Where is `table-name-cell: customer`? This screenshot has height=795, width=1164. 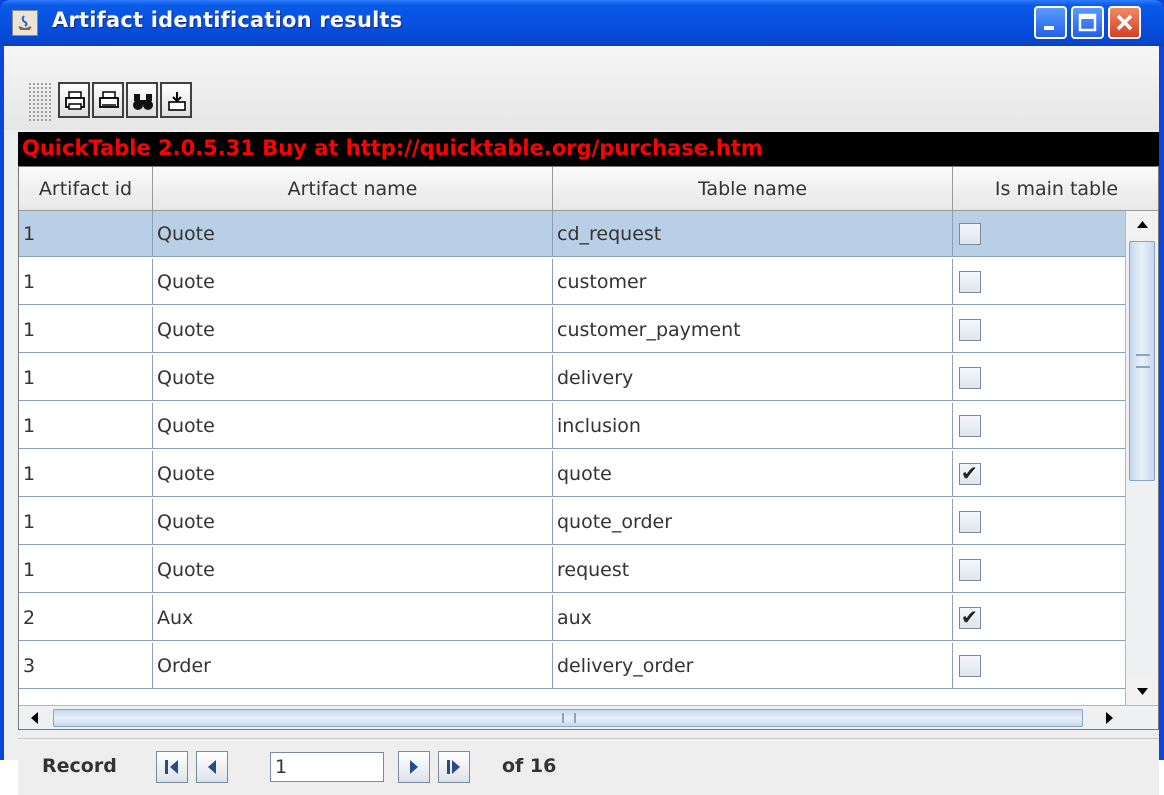
table-name-cell: customer is located at coordinates (753, 282).